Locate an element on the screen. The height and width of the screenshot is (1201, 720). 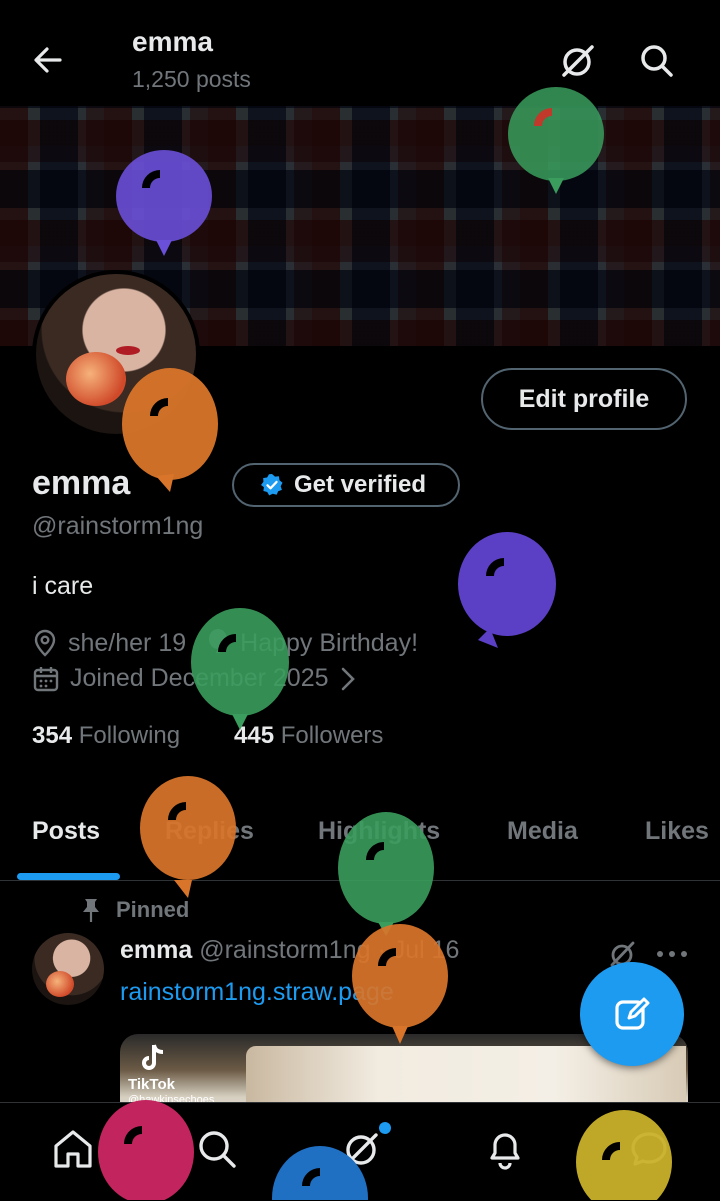
profile-bio: i care is located at coordinates (63, 586).